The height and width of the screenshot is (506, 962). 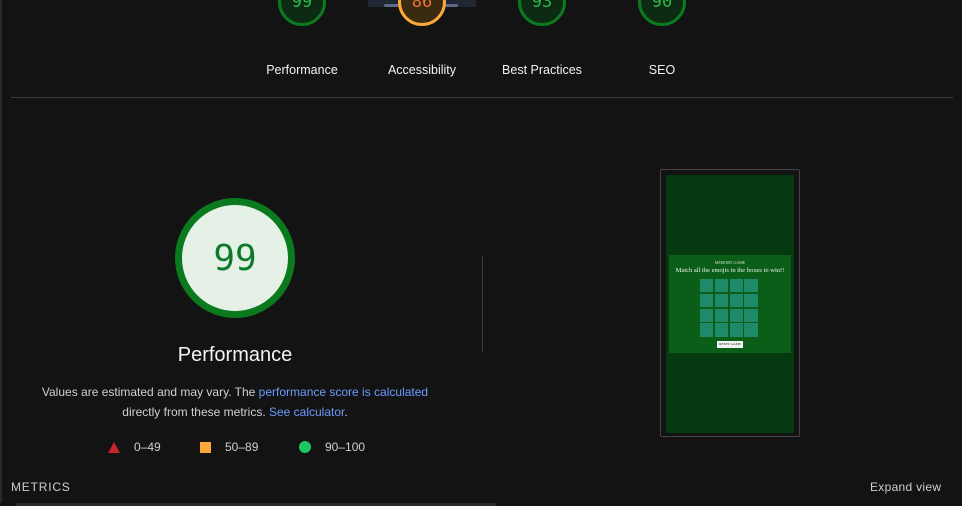 What do you see at coordinates (482, 97) in the screenshot?
I see `section-divider` at bounding box center [482, 97].